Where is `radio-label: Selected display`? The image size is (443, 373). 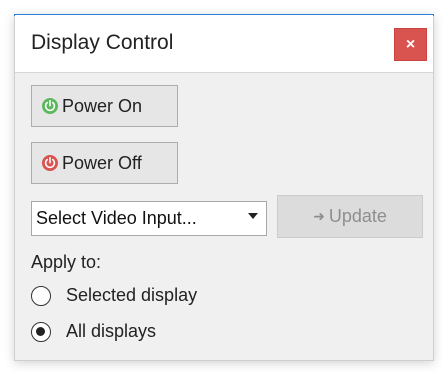 radio-label: Selected display is located at coordinates (132, 295).